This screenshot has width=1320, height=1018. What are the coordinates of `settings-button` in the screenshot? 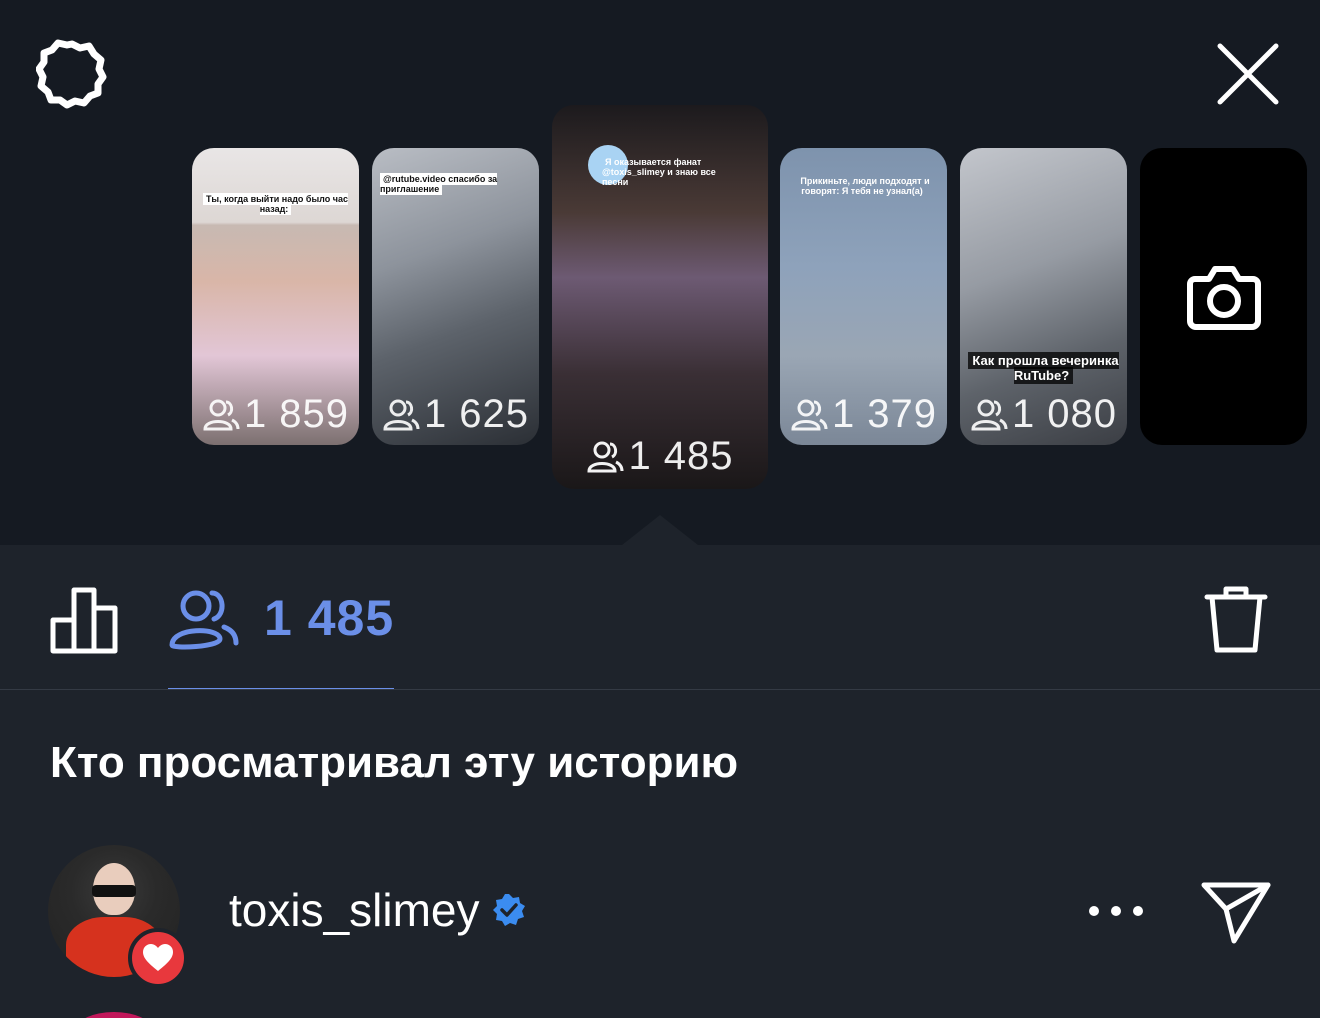 It's located at (72, 74).